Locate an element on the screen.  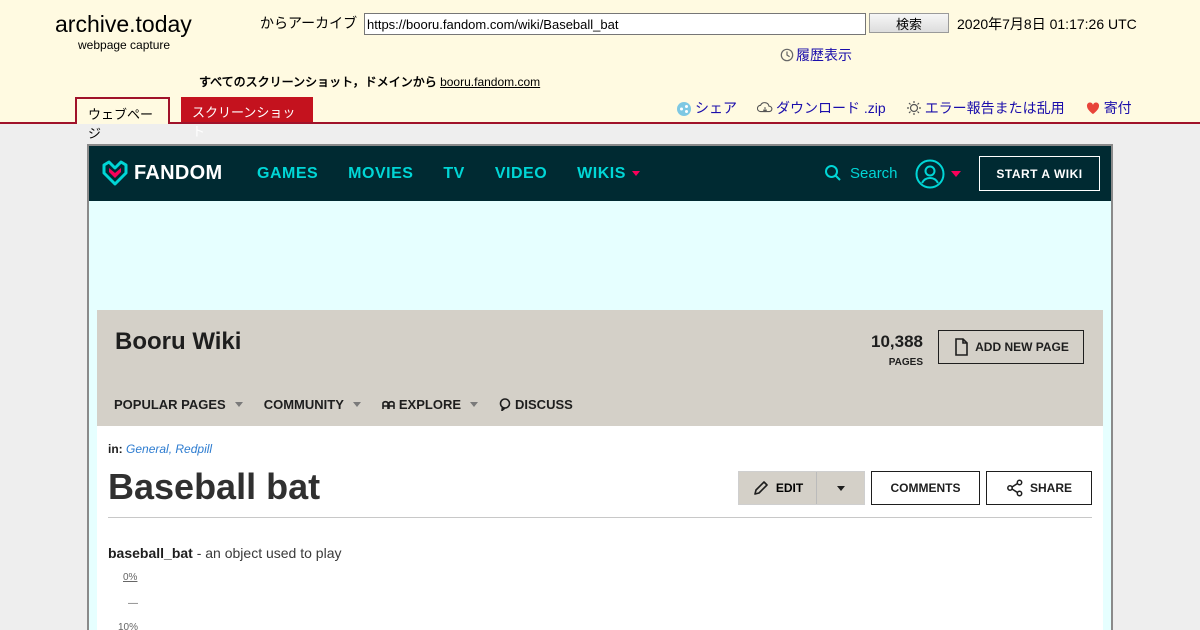
donate-action: 寄付 is located at coordinates (1108, 108).